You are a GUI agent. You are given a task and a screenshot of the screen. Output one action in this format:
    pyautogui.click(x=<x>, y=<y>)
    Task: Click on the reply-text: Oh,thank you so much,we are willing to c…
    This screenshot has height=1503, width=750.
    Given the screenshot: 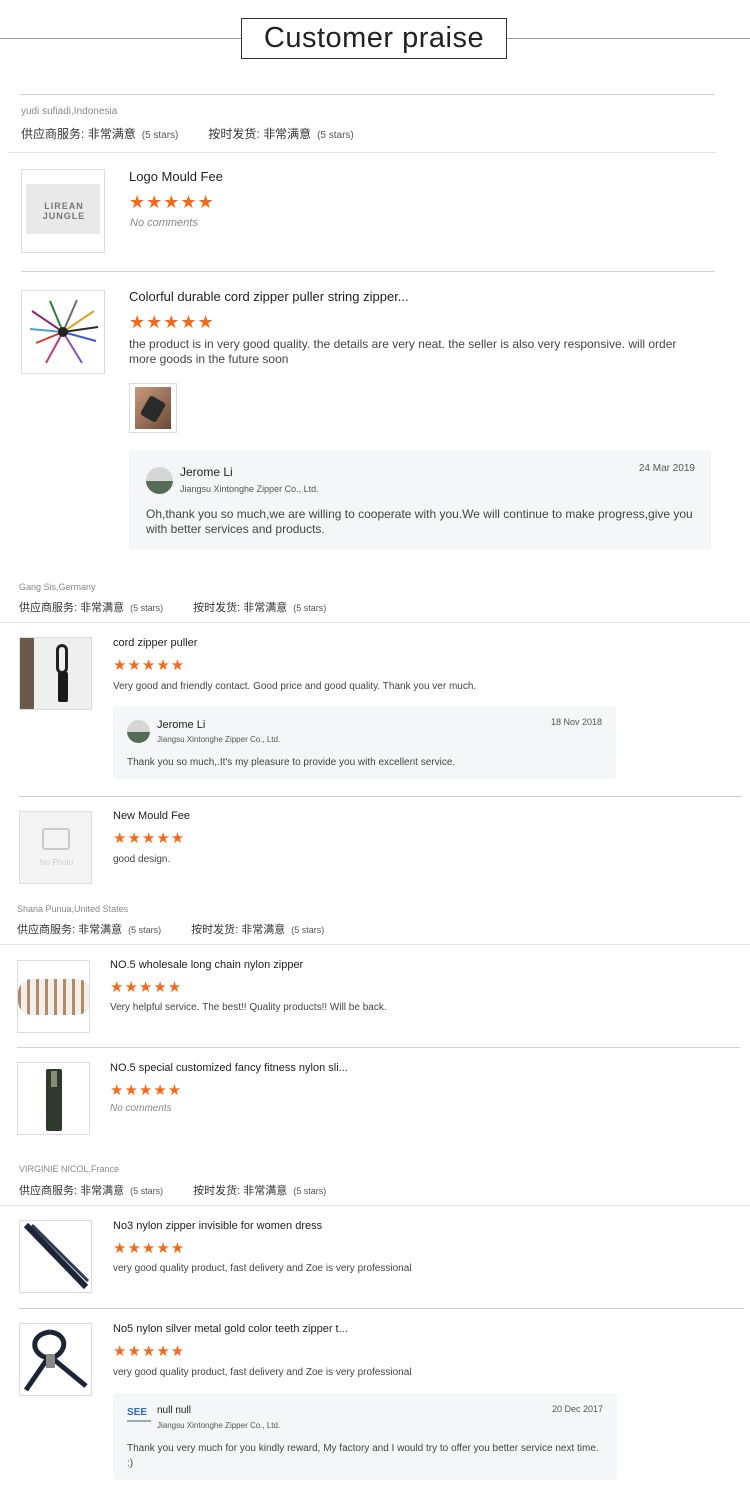 What is the action you would take?
    pyautogui.click(x=419, y=521)
    